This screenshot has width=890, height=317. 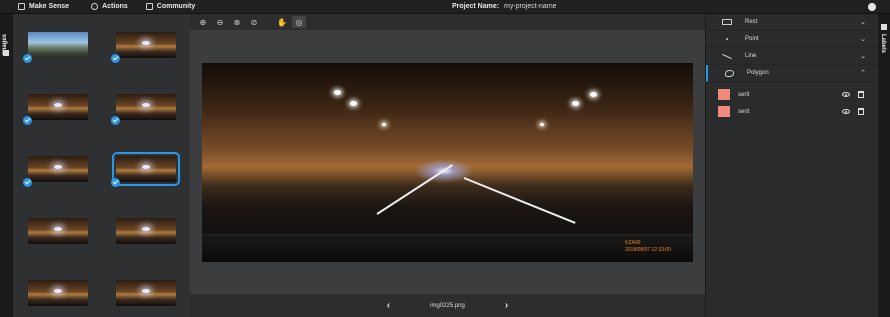 I want to click on app-brand: Make Sense, so click(x=43, y=6).